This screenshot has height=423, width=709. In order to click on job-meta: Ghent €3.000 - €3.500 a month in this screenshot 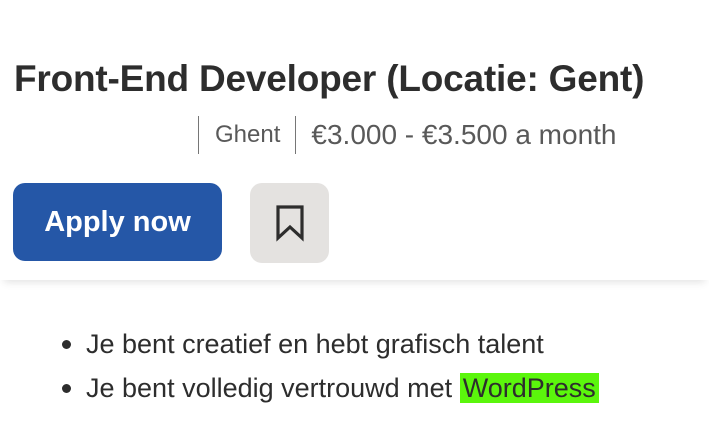, I will do `click(407, 135)`.